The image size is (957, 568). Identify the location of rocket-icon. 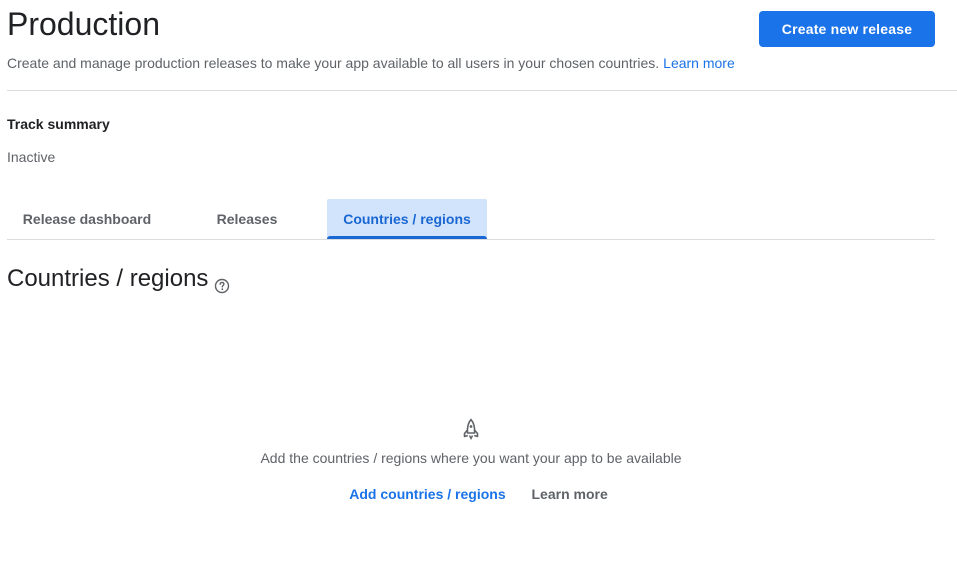
(471, 429).